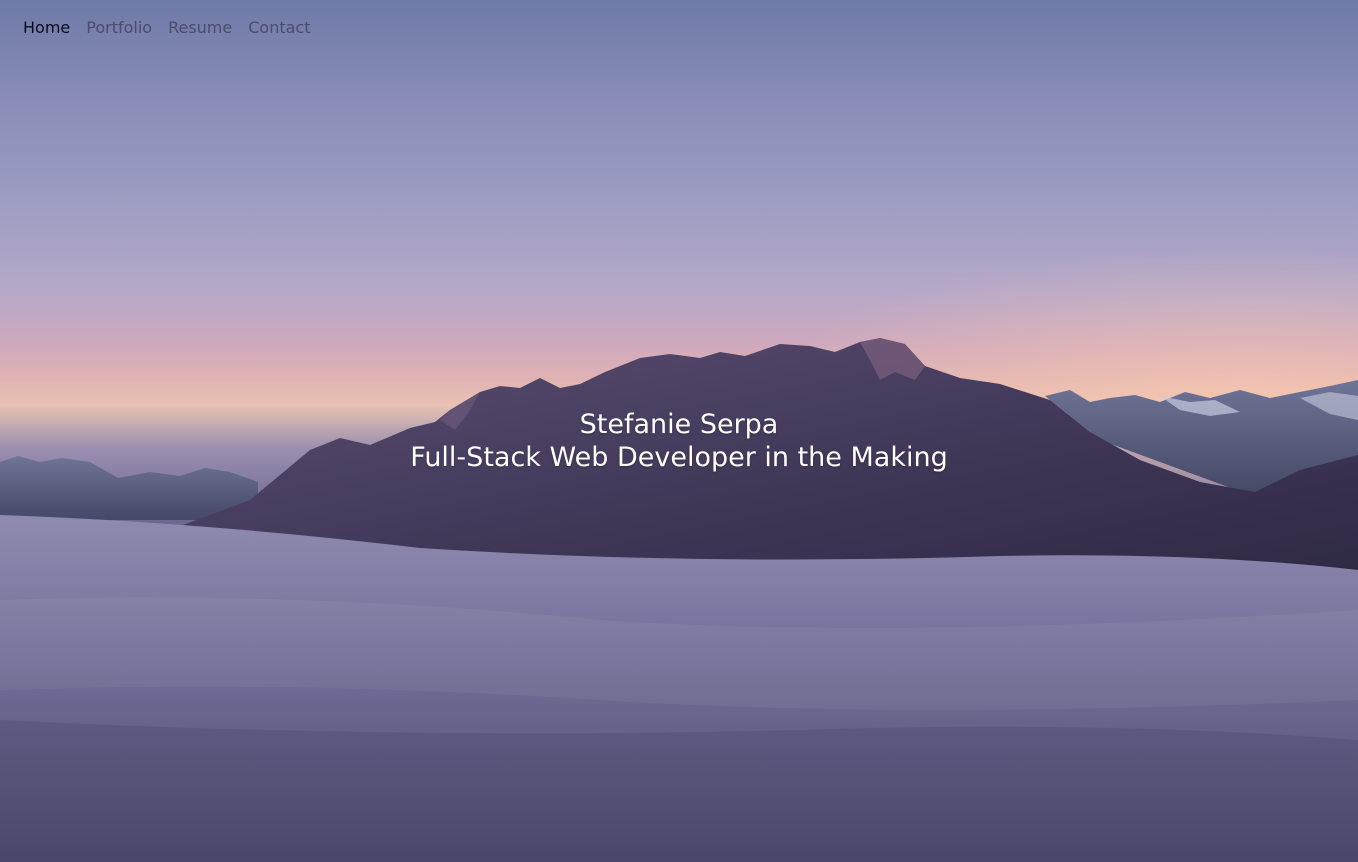 The image size is (1358, 862). I want to click on nav-link-portfolio: Portfolio, so click(119, 27).